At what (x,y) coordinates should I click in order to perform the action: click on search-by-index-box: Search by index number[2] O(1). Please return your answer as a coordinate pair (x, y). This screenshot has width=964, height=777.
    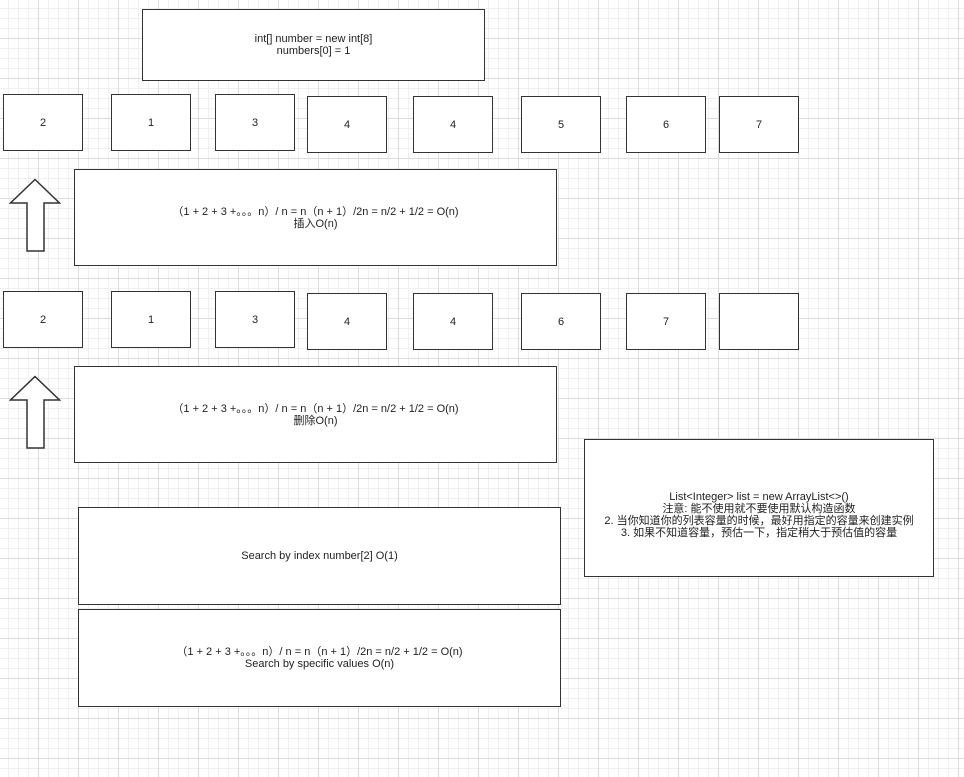
    Looking at the image, I should click on (319, 556).